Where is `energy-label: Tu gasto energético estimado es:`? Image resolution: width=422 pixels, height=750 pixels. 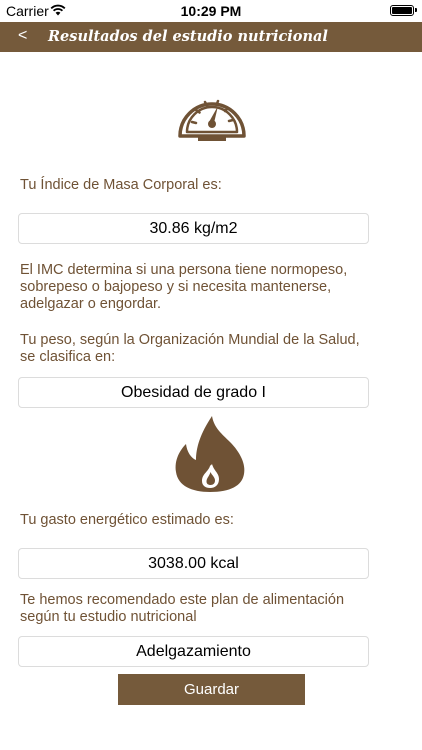
energy-label: Tu gasto energético estimado es: is located at coordinates (127, 520).